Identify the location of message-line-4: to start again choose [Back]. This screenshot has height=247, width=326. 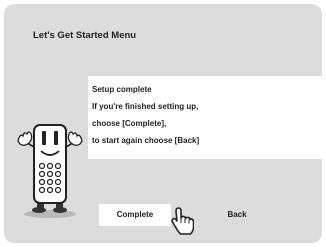
(146, 140).